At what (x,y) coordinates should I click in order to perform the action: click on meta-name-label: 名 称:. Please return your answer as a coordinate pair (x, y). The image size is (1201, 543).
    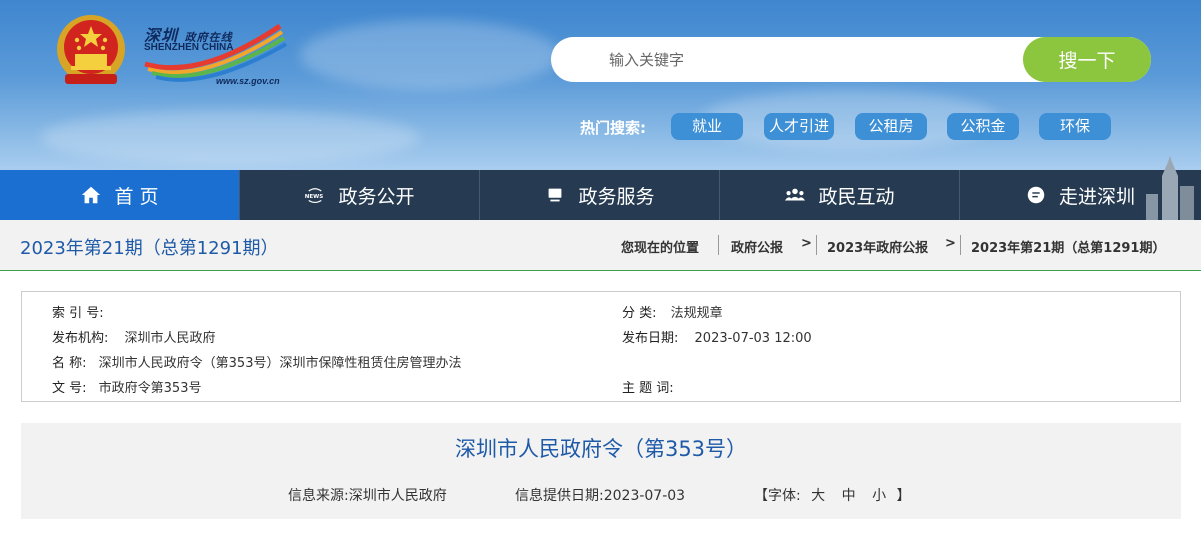
    Looking at the image, I should click on (69, 363).